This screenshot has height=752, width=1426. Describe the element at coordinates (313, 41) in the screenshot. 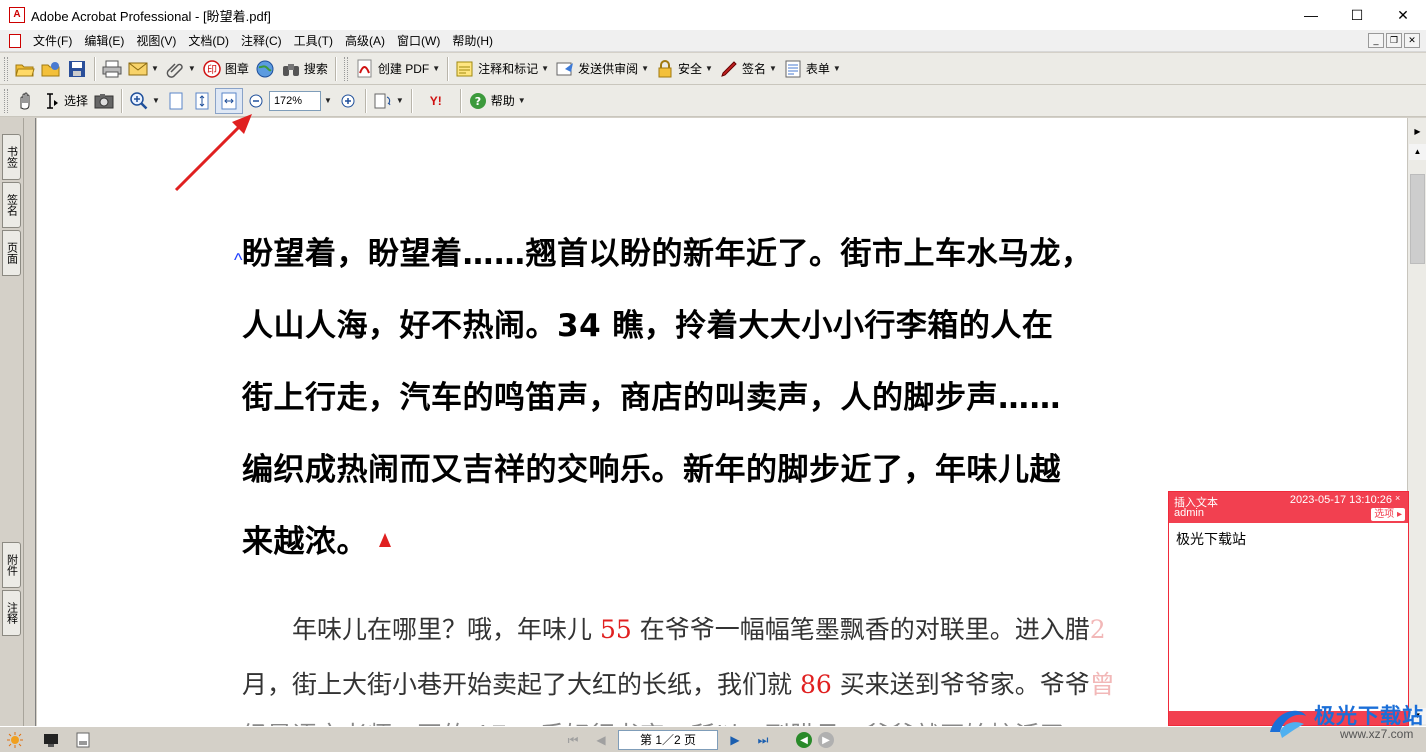

I see `menu-tools: 工具(T)` at that location.